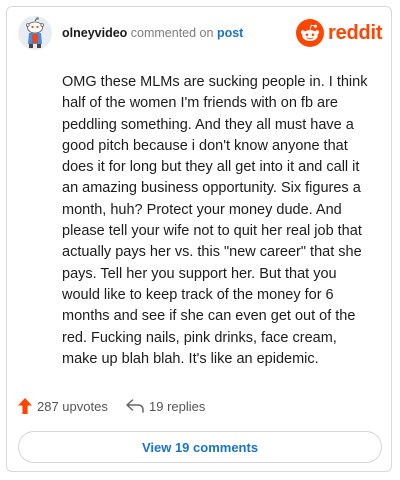 This screenshot has height=480, width=400. Describe the element at coordinates (72, 406) in the screenshot. I see `upvote-count: 287 upvotes` at that location.